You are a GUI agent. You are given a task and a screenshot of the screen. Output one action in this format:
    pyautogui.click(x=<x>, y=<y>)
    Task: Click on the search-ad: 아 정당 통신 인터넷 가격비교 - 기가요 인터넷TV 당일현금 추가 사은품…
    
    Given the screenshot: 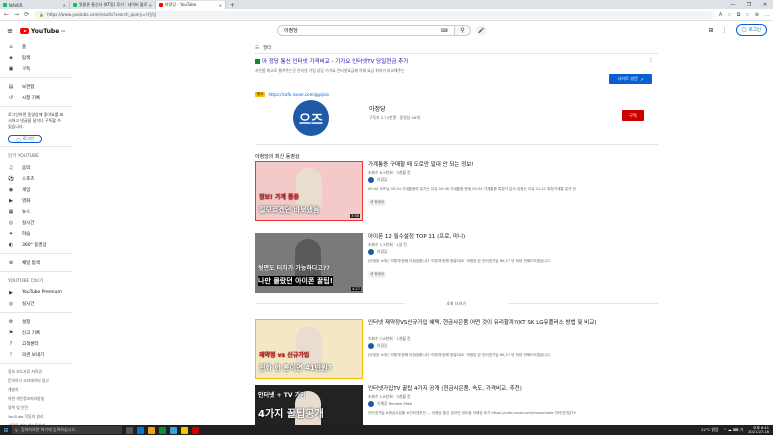 What is the action you would take?
    pyautogui.click(x=456, y=77)
    